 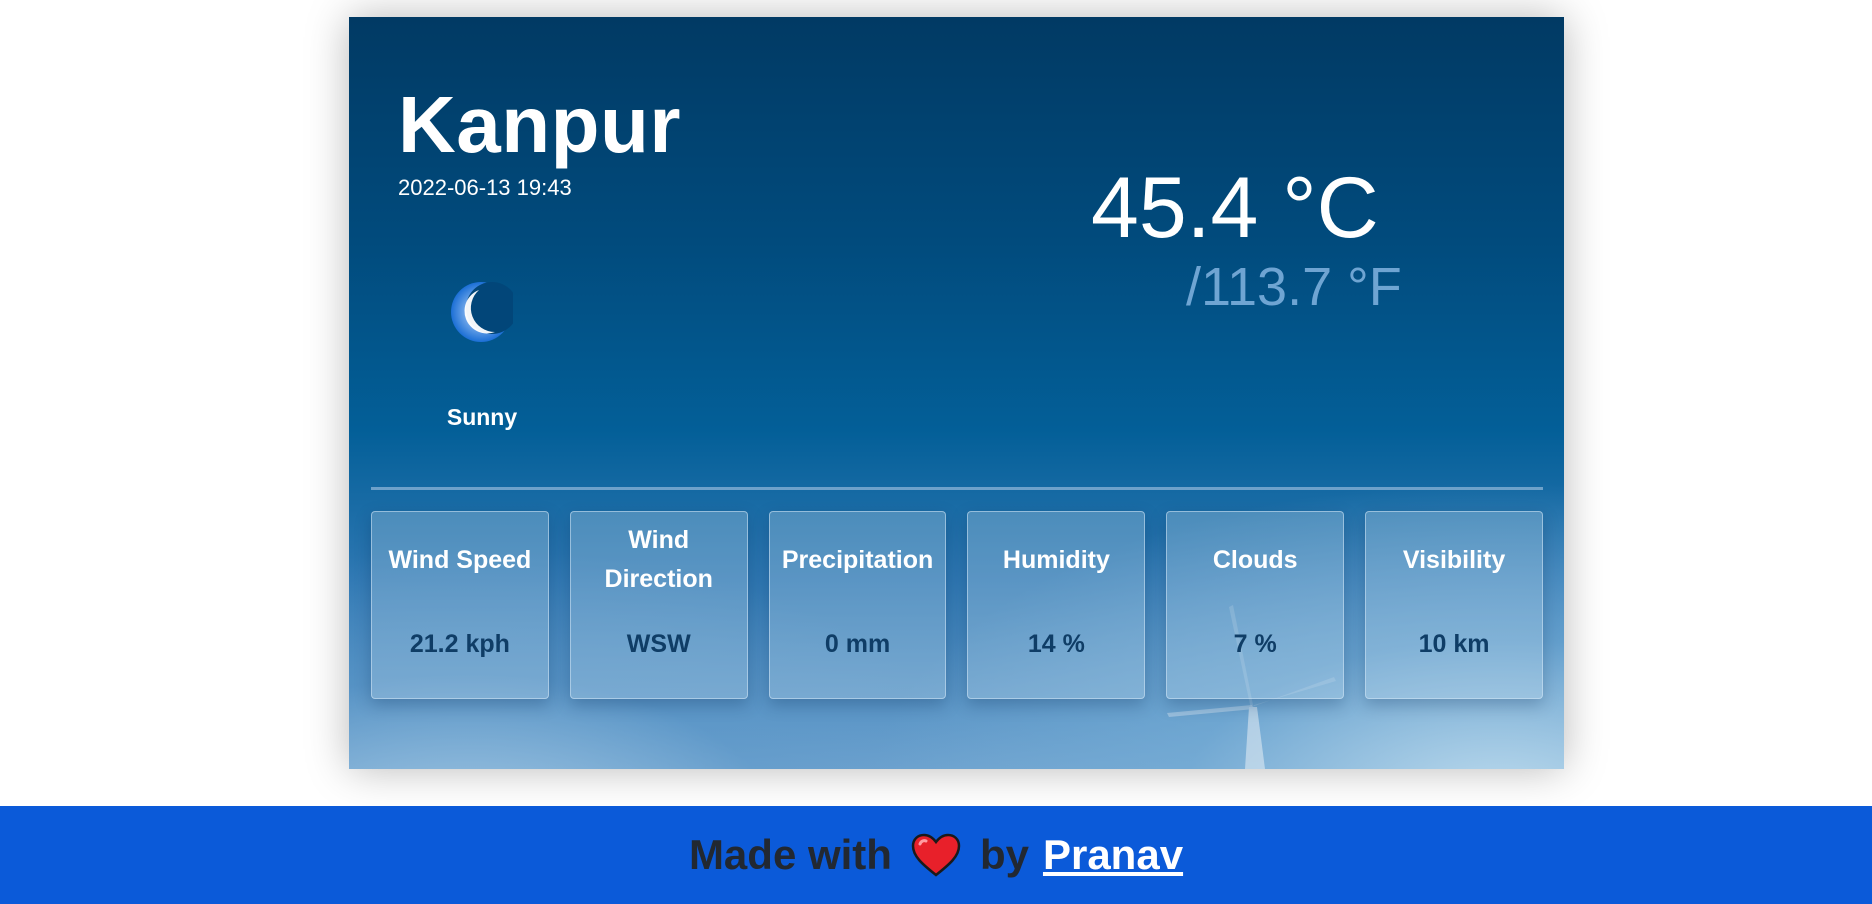 I want to click on metric-label: Visibility, so click(x=1454, y=559).